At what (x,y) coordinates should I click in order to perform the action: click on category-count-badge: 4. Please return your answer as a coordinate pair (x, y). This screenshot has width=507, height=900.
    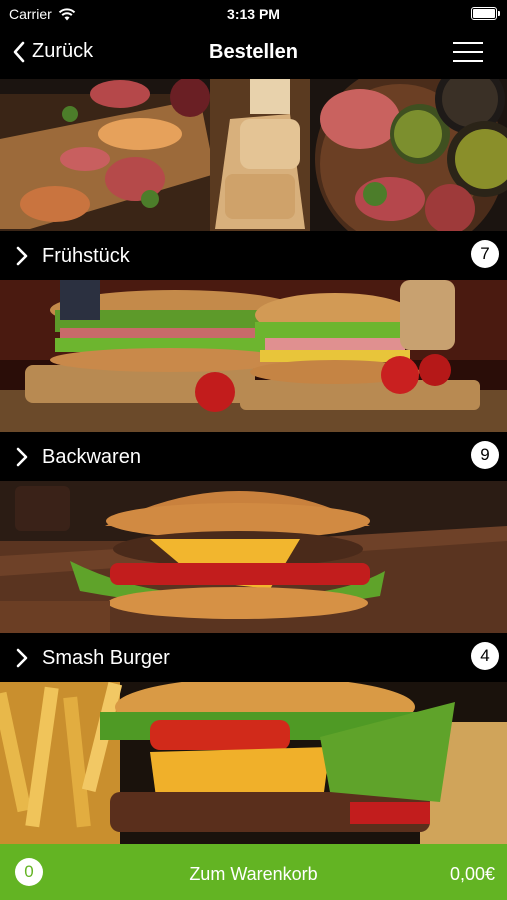
    Looking at the image, I should click on (485, 656).